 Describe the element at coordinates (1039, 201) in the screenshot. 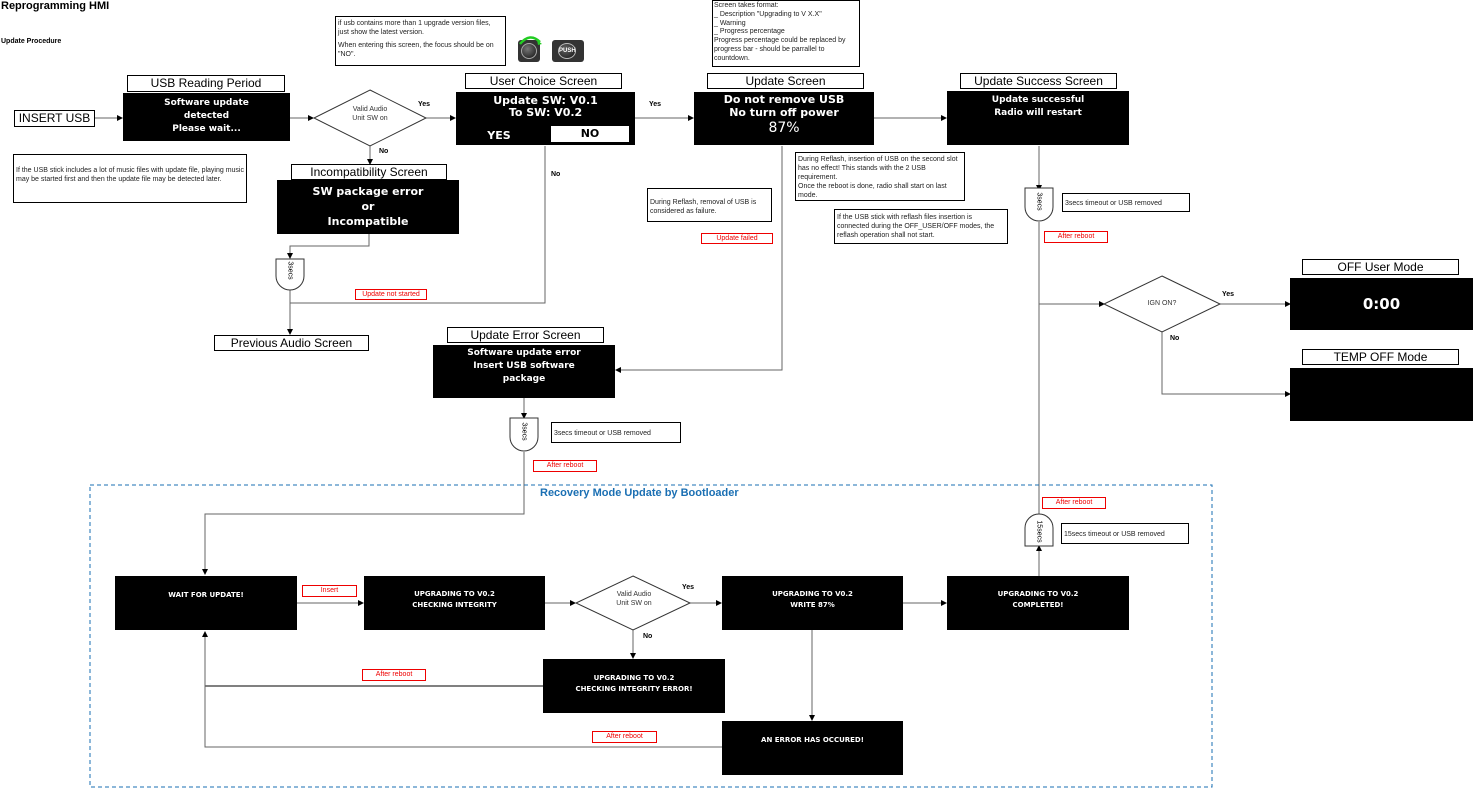

I see `timer-success-label: 3secs` at that location.